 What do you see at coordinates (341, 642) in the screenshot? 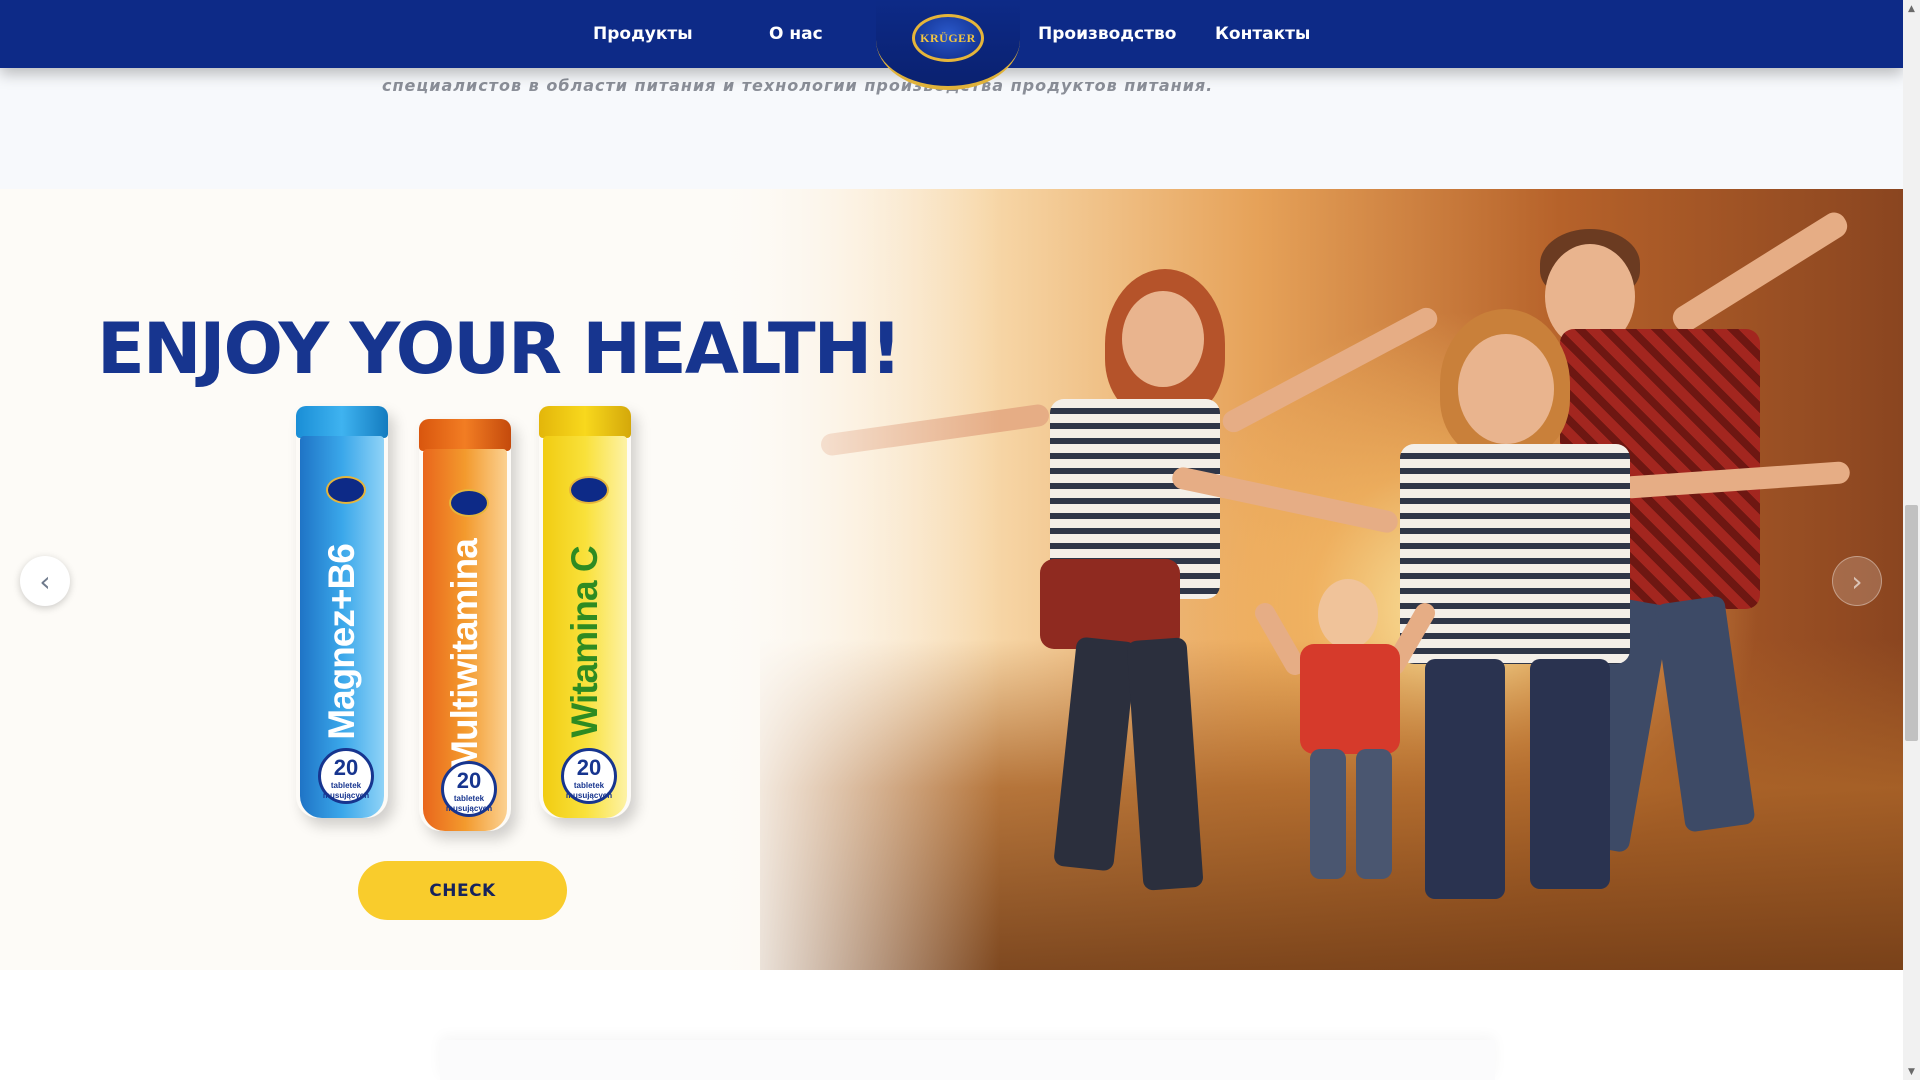
I see `product-name: Magnez+B6` at bounding box center [341, 642].